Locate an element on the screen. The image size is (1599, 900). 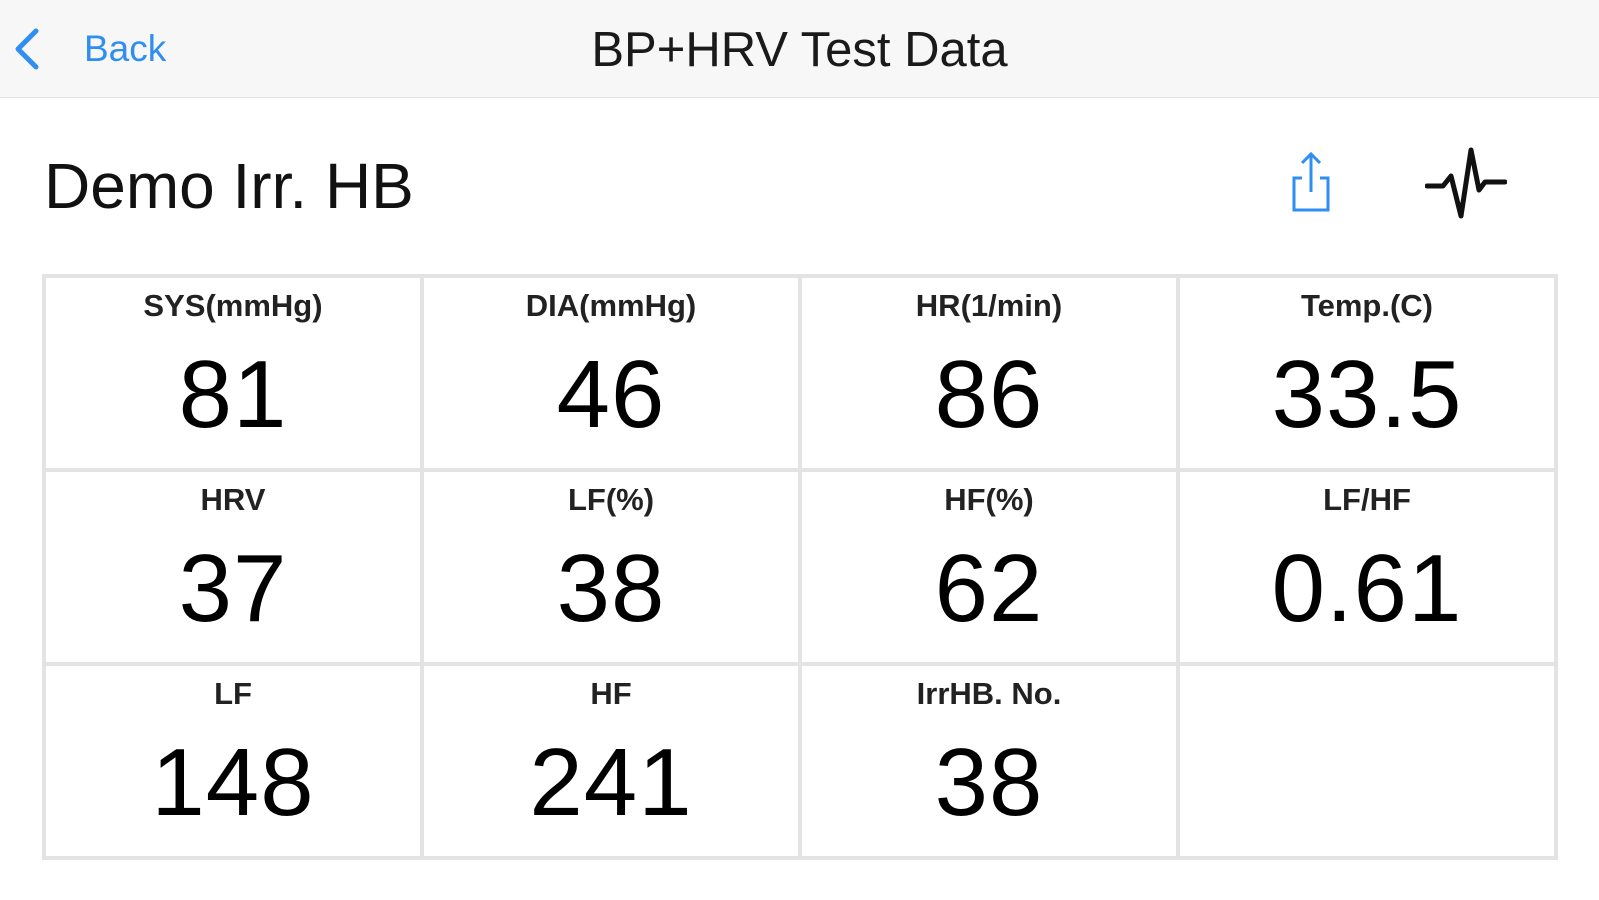
metric-cell-sys: SYS(mmHg) 81 is located at coordinates (233, 373).